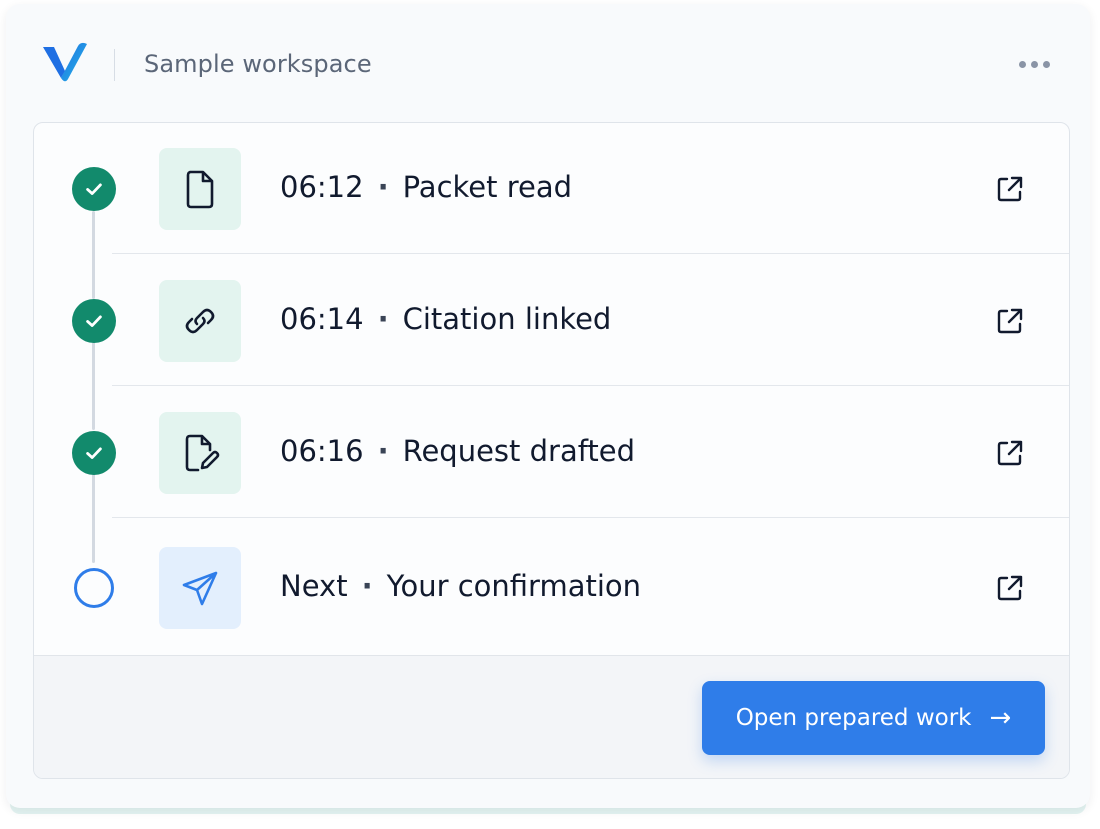 This screenshot has height=829, width=1100. I want to click on timeline-time: 06:16, so click(322, 451).